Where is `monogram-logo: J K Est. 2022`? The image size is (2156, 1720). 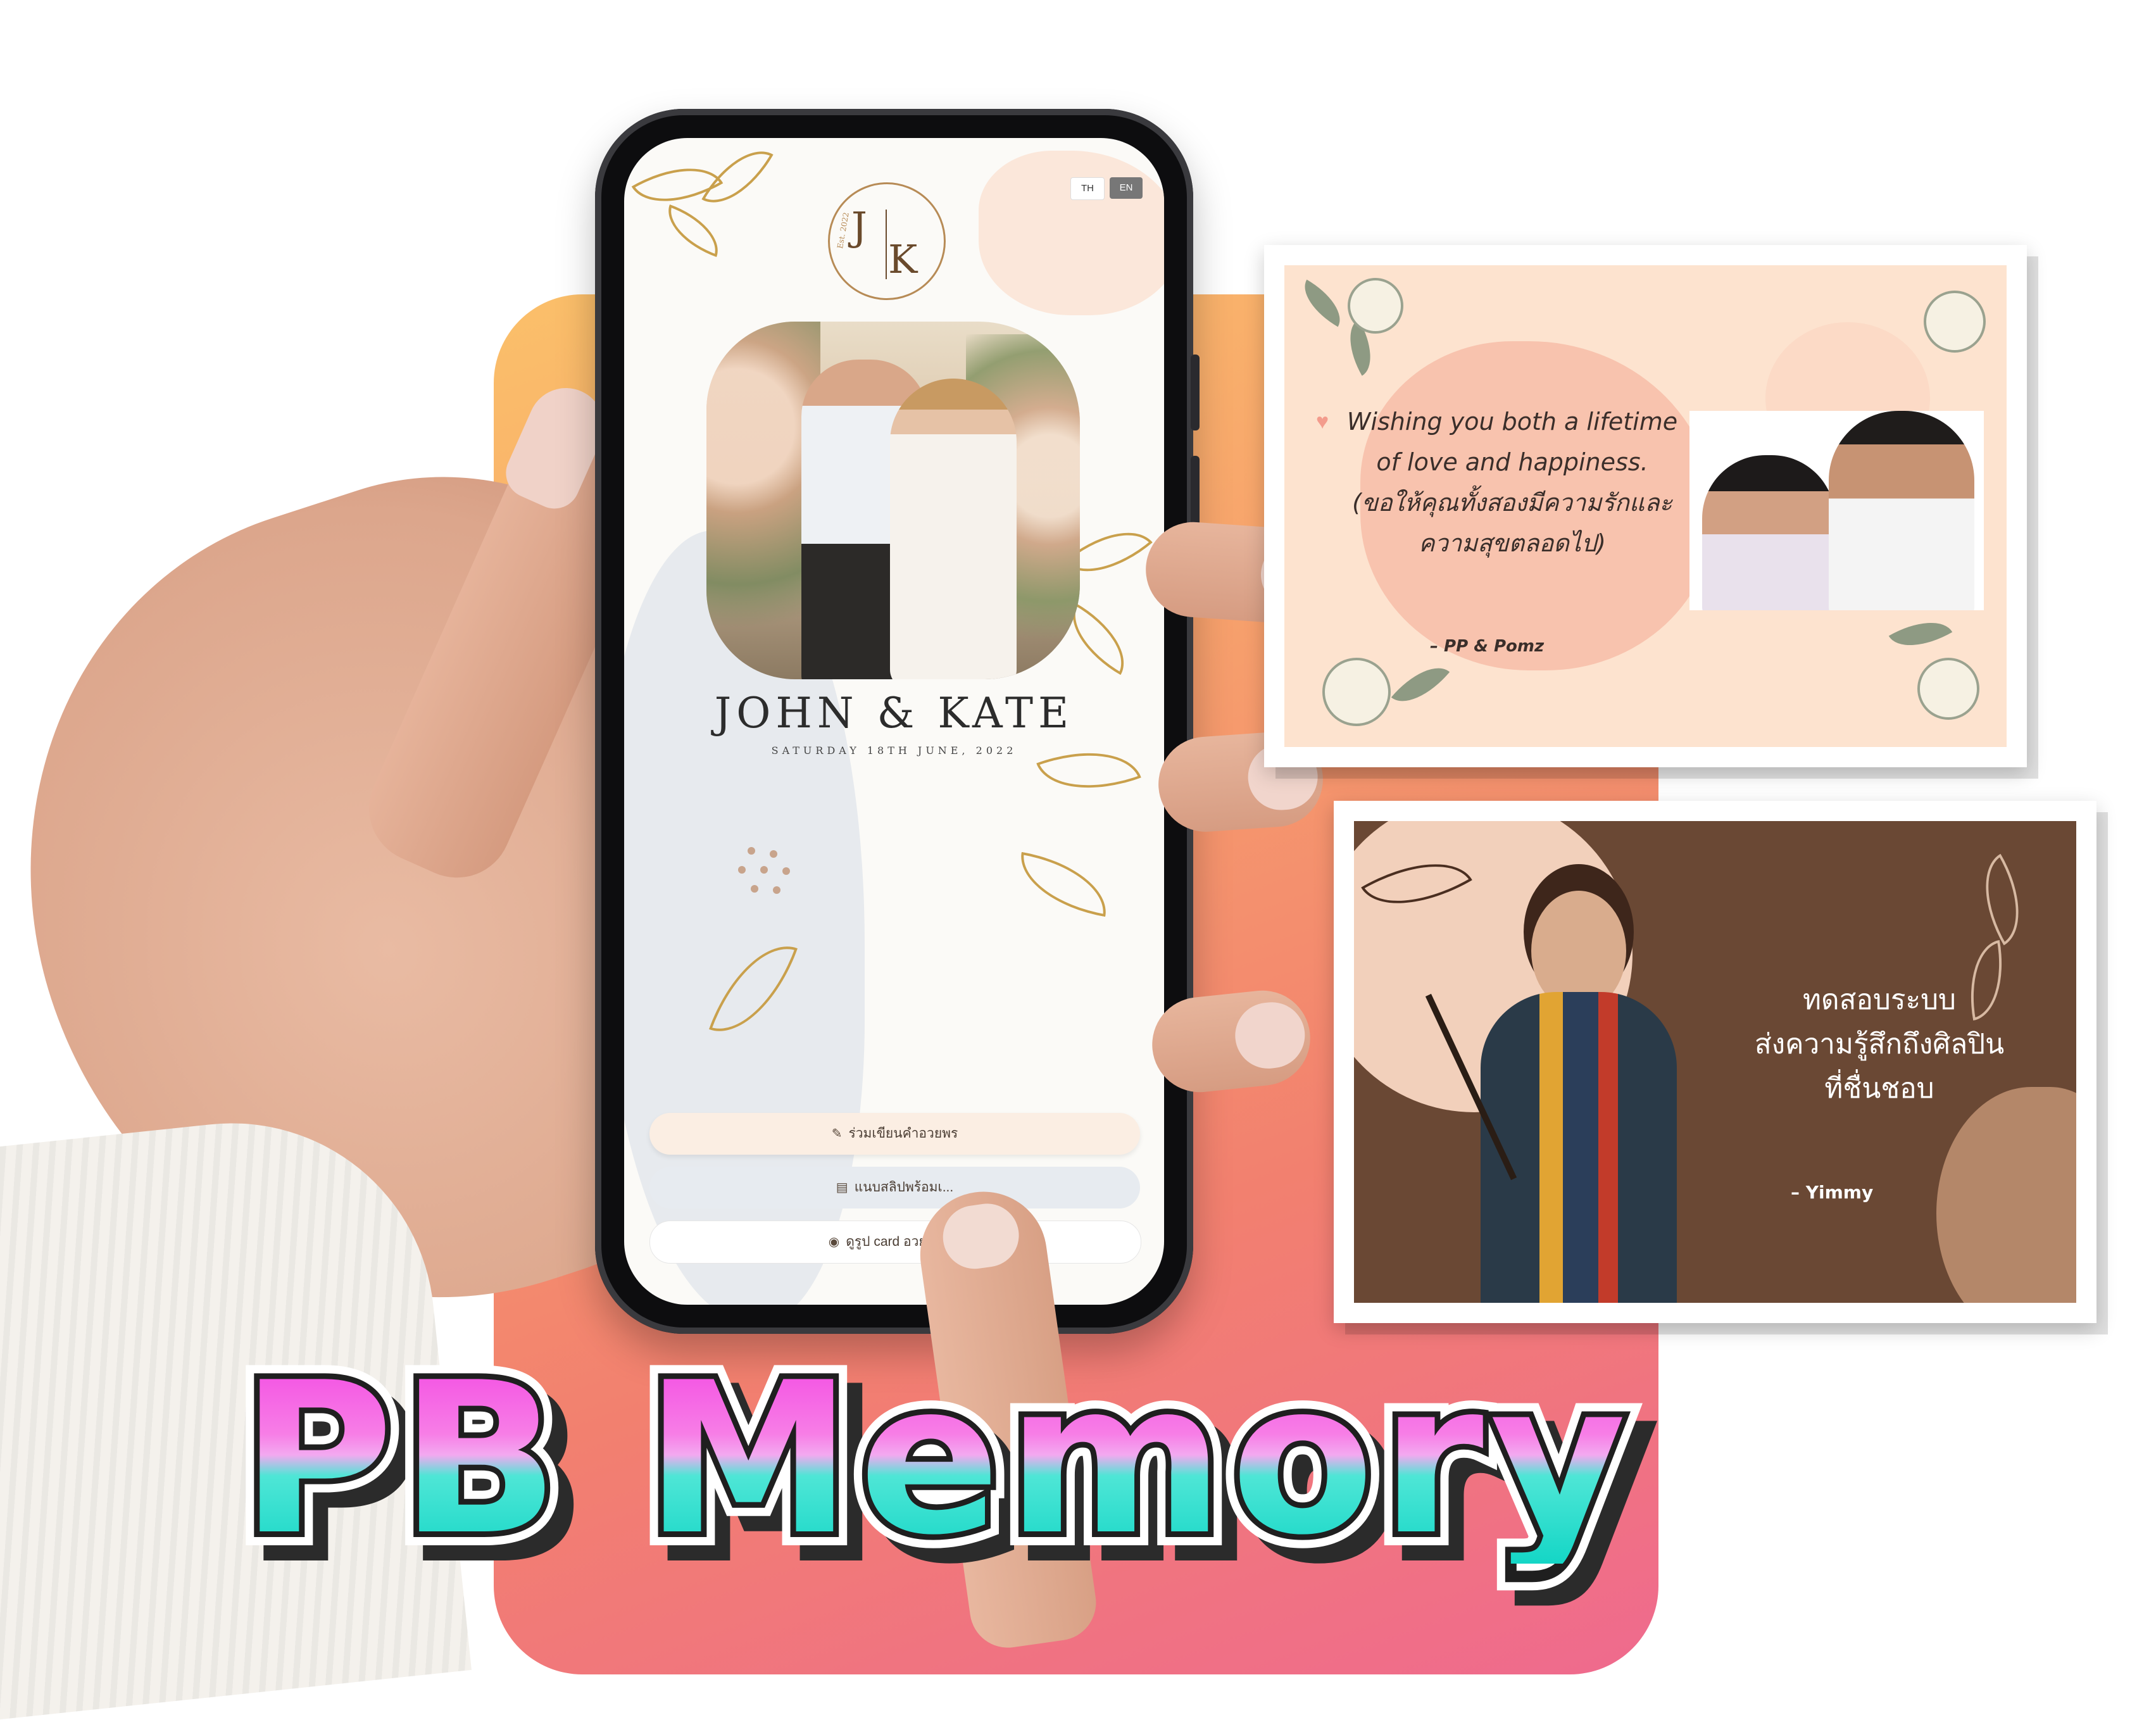
monogram-logo: J K Est. 2022 is located at coordinates (887, 241).